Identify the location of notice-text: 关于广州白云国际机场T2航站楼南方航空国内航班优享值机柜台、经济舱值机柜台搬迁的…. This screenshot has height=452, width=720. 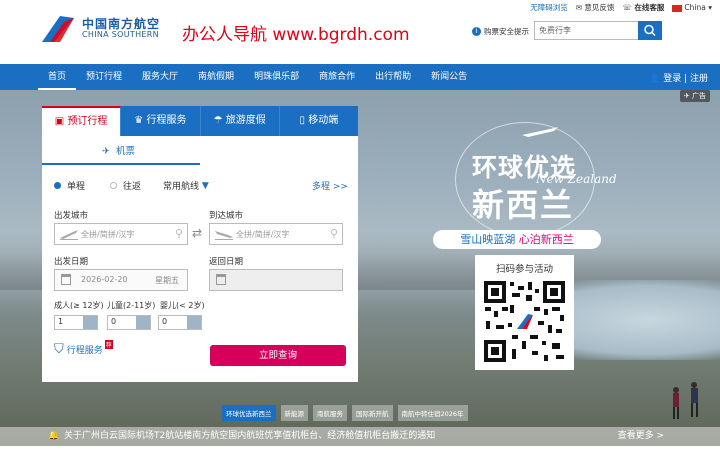
(250, 436).